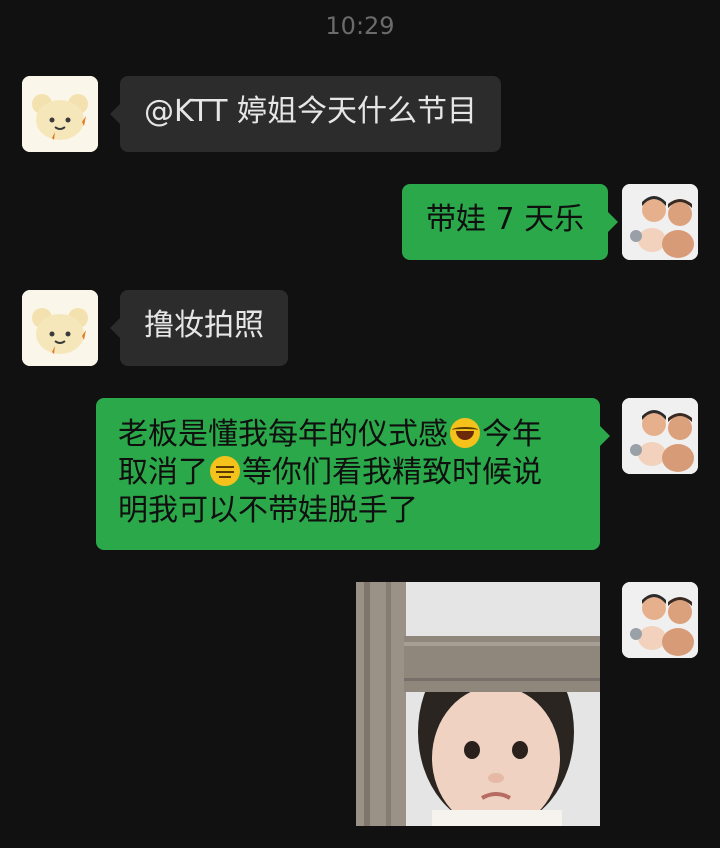  I want to click on message-text: 带娃 7 天乐, so click(505, 219).